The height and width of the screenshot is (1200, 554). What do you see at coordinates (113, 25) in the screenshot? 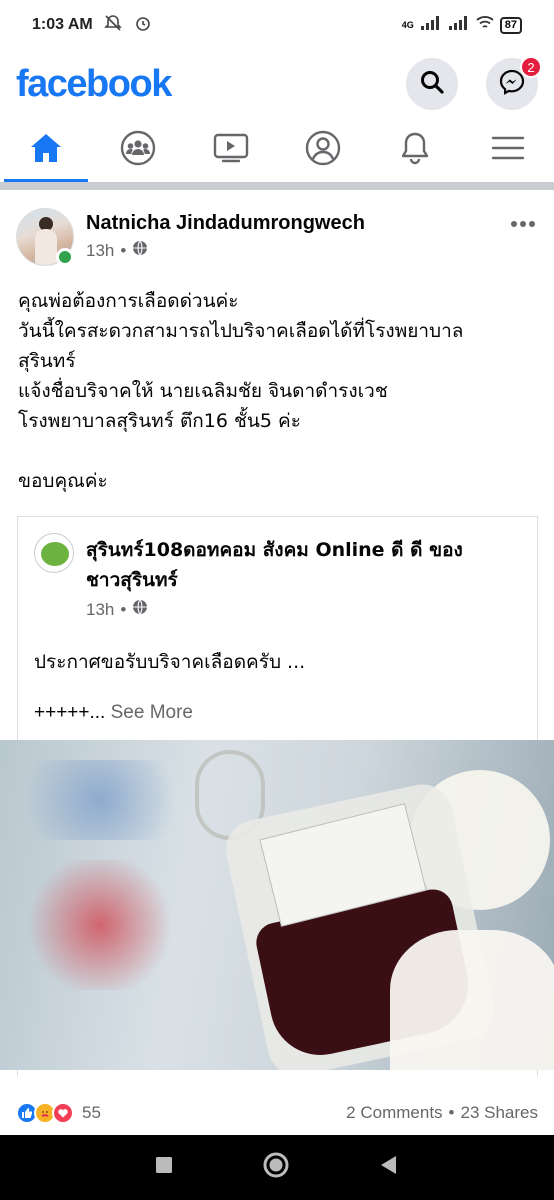
I see `mute-notifications-icon` at bounding box center [113, 25].